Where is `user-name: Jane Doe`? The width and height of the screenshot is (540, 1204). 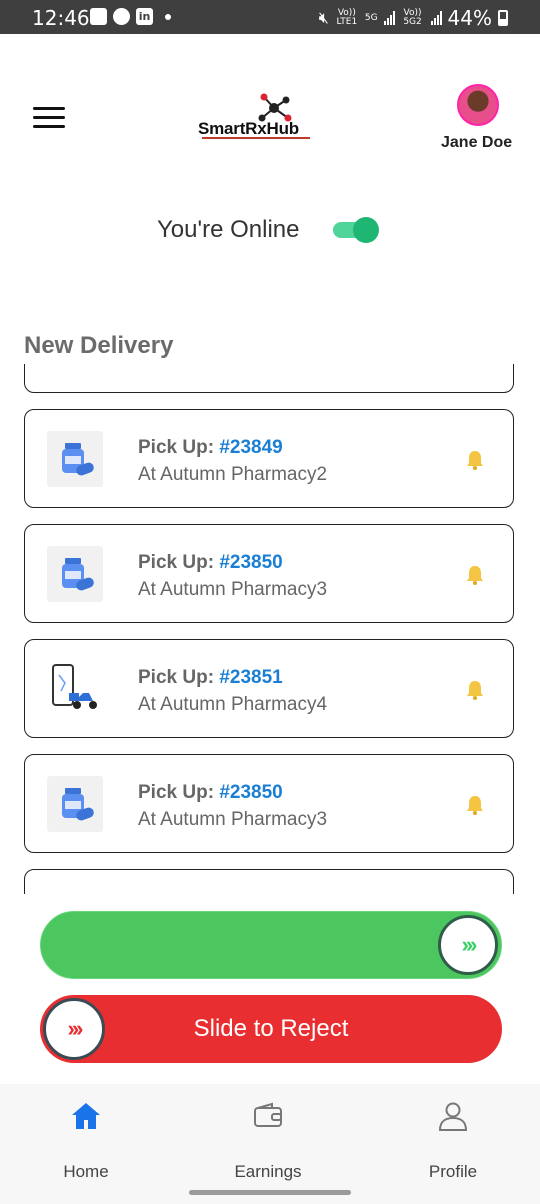
user-name: Jane Doe is located at coordinates (476, 143).